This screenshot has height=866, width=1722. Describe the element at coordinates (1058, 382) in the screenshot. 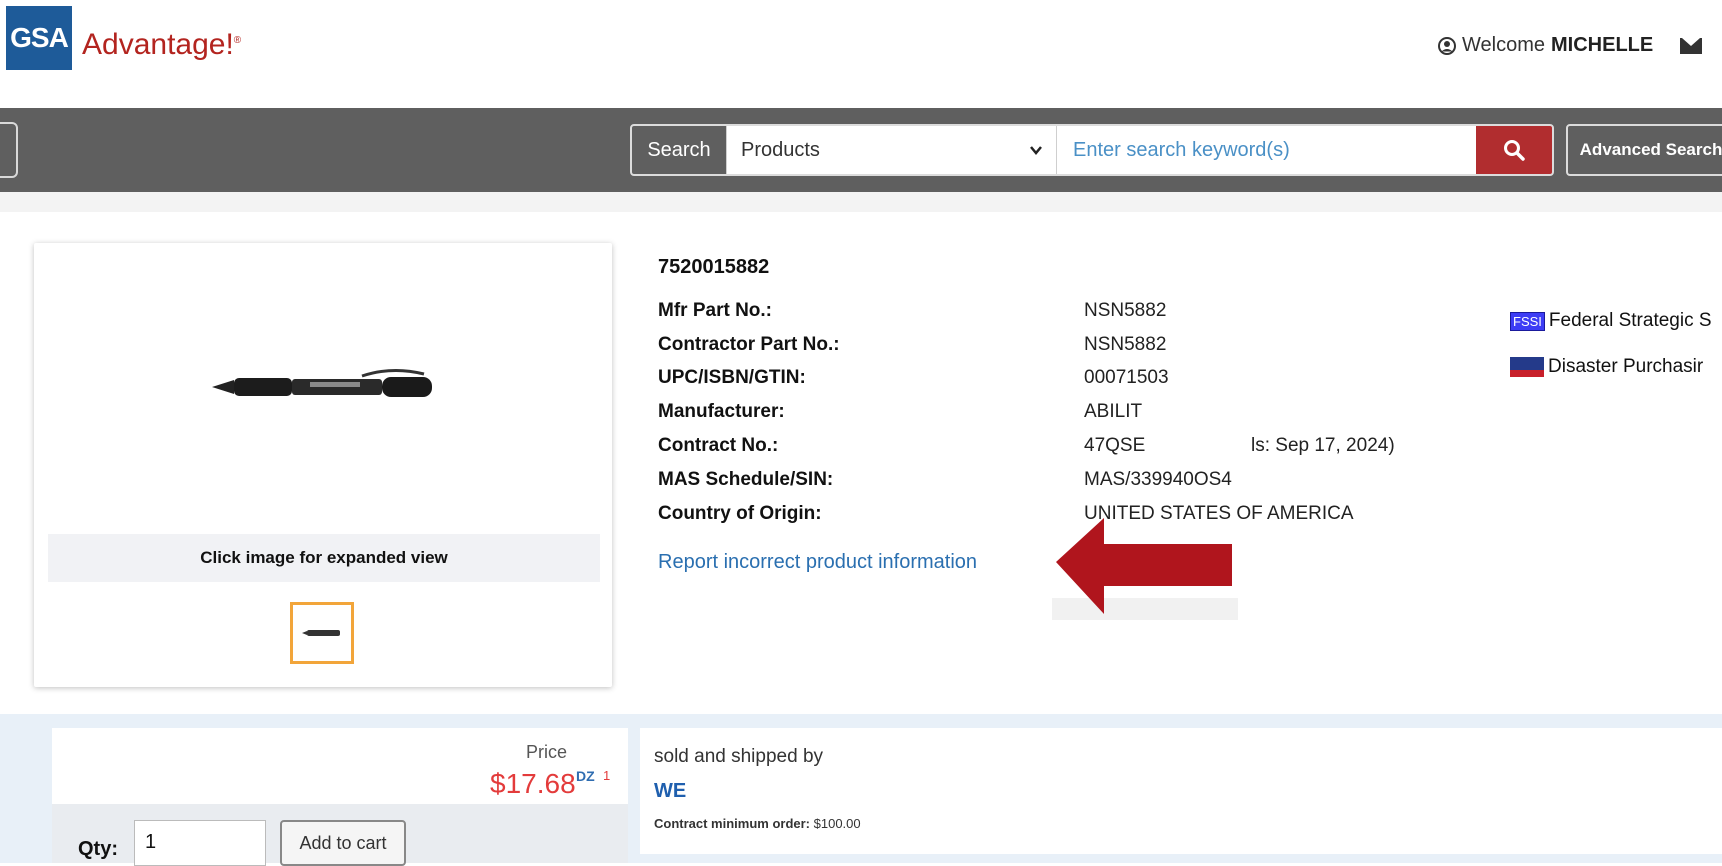

I see `detail-row-upc: UPC/ISBN/GTIN: 00071503` at that location.